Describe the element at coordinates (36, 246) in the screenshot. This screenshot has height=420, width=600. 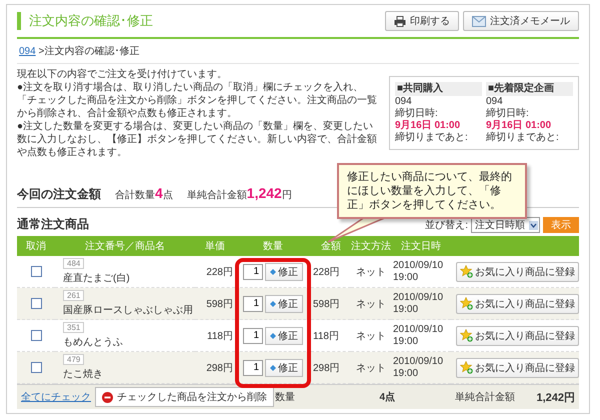
I see `column-header: 取消` at that location.